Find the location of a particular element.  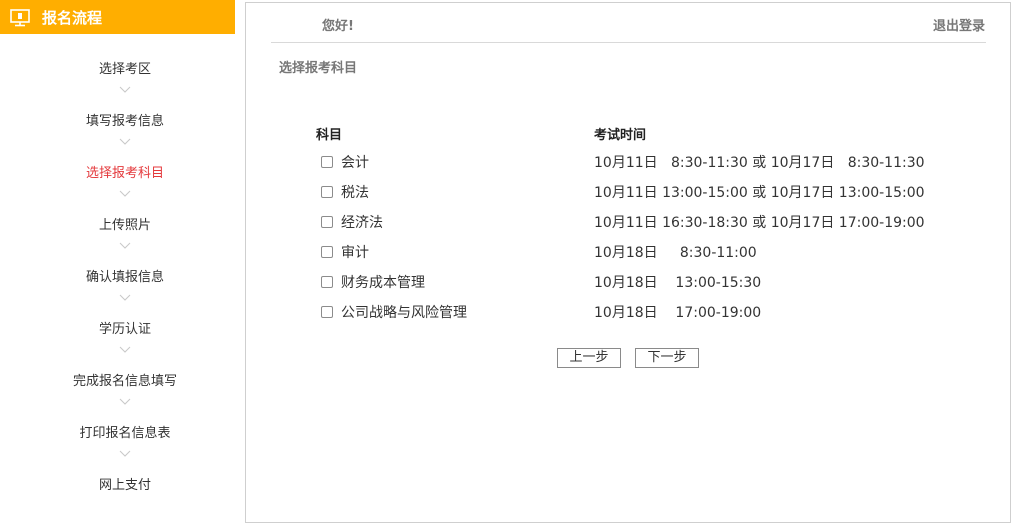

subject-cell: 公司战略与风险管理 is located at coordinates (455, 312).